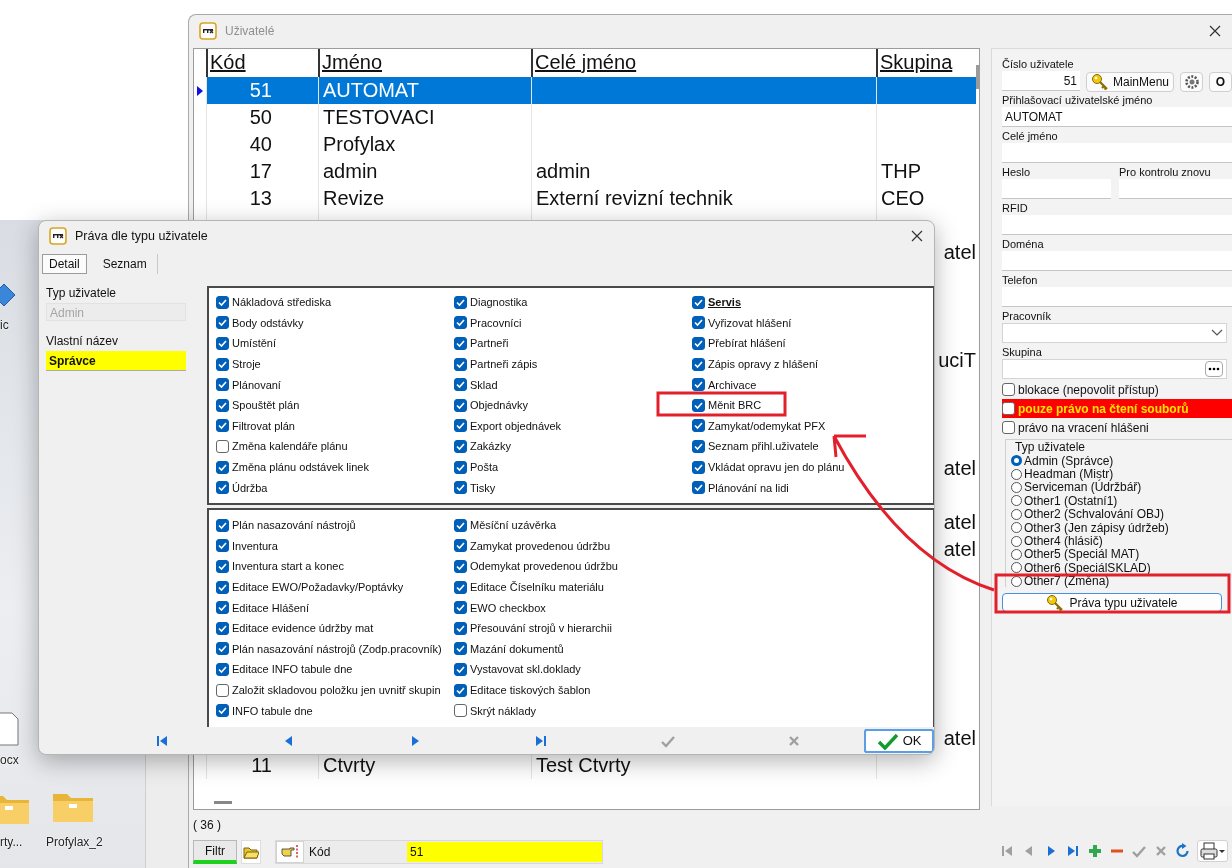  I want to click on table-row: 17 admin admin THP, so click(585, 171).